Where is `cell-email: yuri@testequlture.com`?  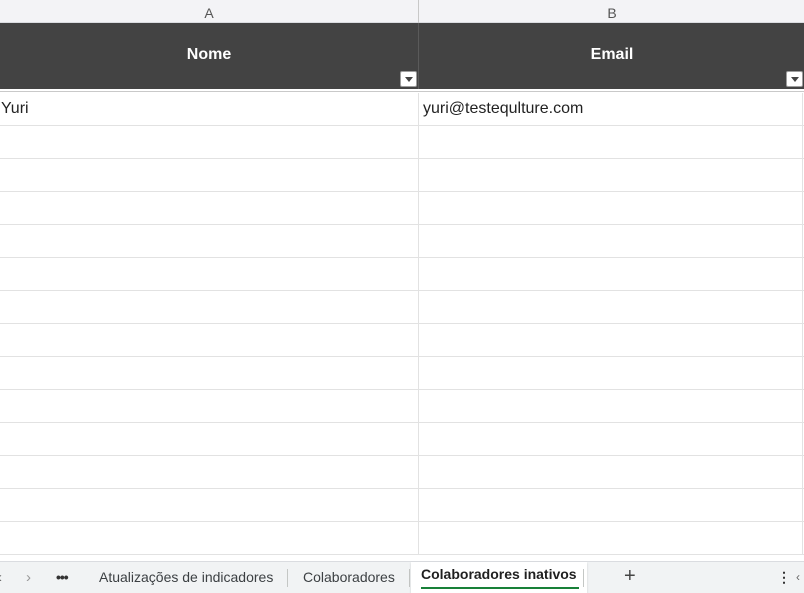 cell-email: yuri@testequlture.com is located at coordinates (611, 109).